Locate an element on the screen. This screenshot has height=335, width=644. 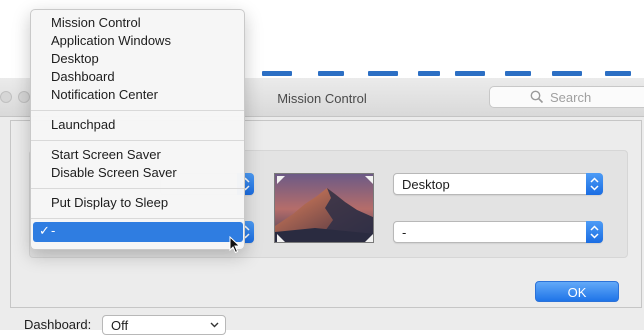
menu-item-none-selected: ✓ - is located at coordinates (138, 232).